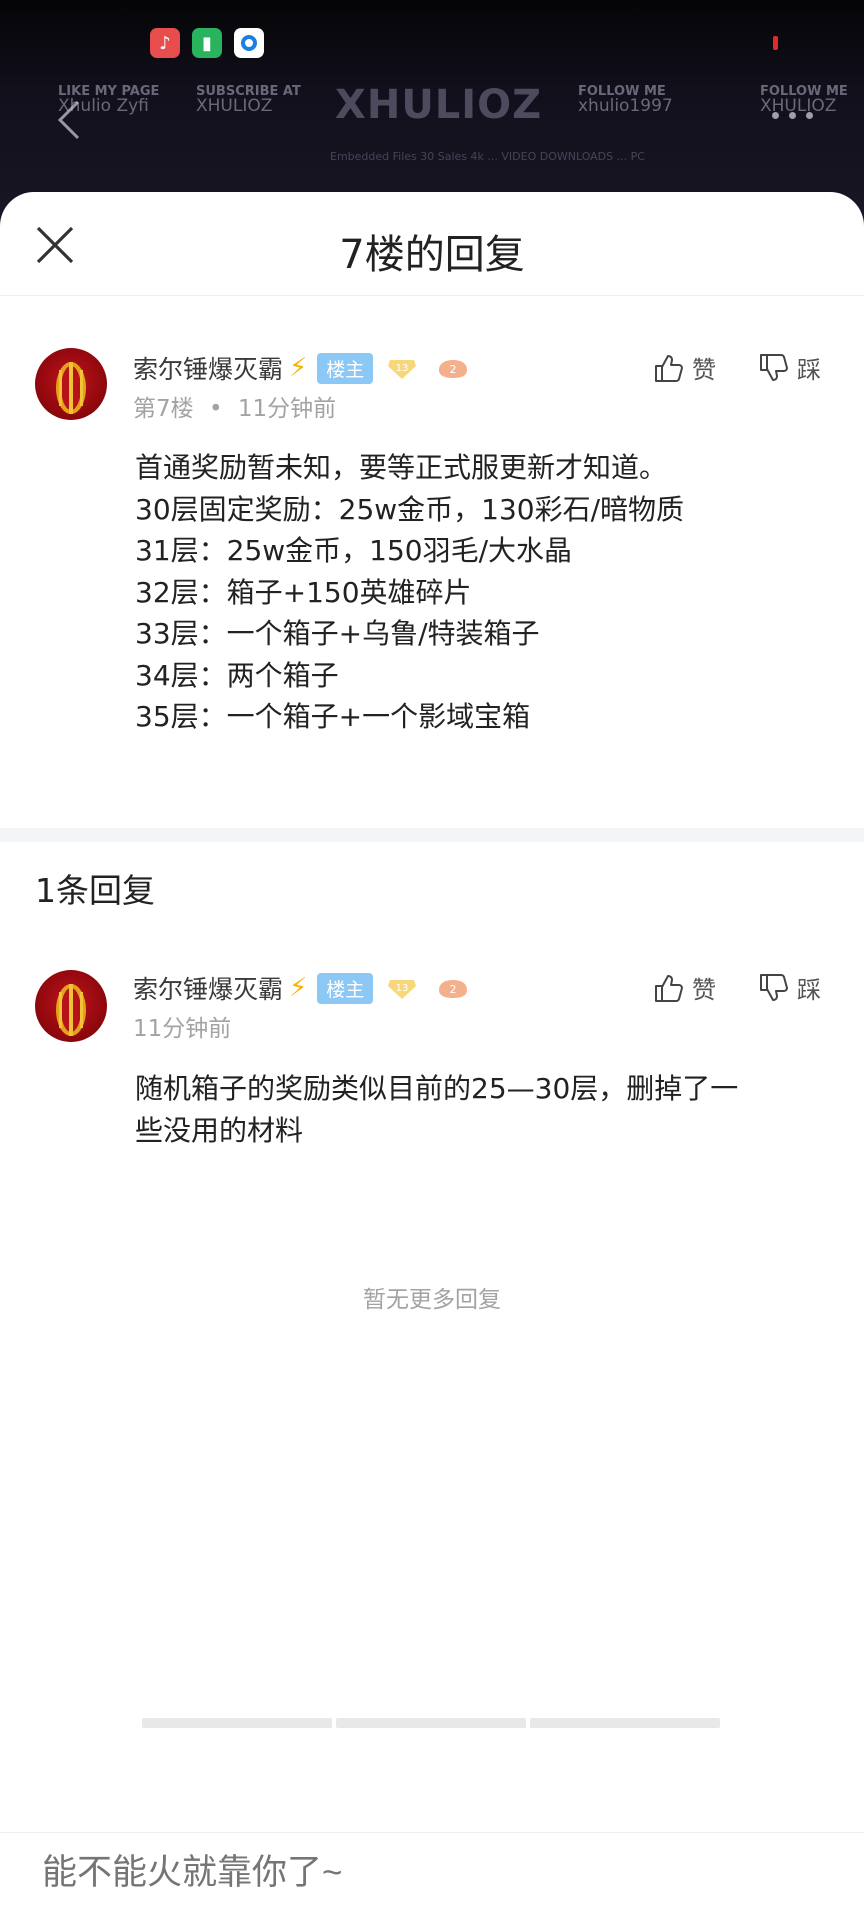  What do you see at coordinates (165, 43) in the screenshot?
I see `music-app-icon: ♪` at bounding box center [165, 43].